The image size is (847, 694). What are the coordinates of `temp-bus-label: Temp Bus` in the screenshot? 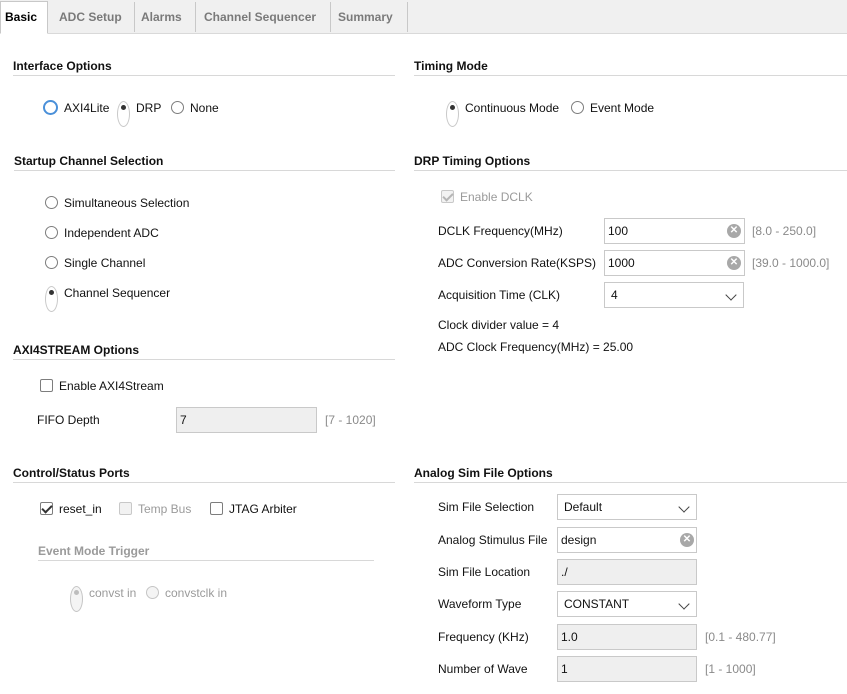 It's located at (165, 509).